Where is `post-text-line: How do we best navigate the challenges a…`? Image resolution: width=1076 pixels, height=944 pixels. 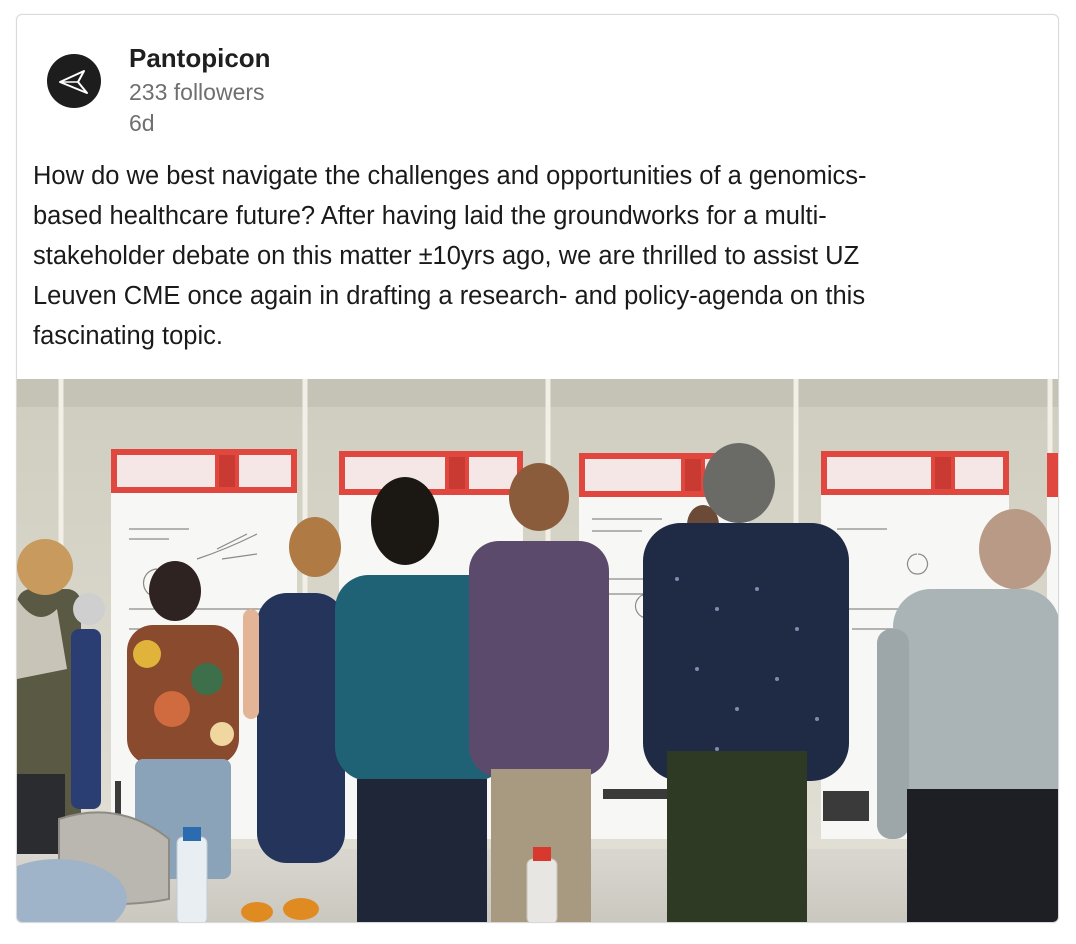 post-text-line: How do we best navigate the challenges a… is located at coordinates (450, 176).